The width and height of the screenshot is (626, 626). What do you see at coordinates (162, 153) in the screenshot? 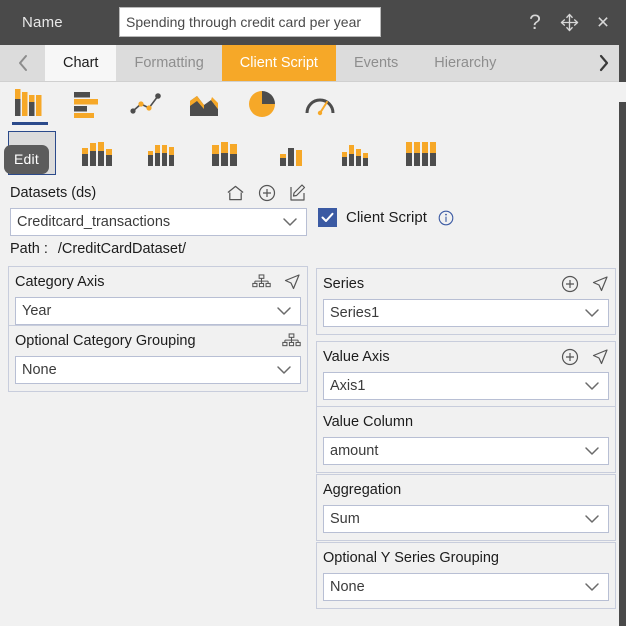
I see `column-stacked-thin-icon` at bounding box center [162, 153].